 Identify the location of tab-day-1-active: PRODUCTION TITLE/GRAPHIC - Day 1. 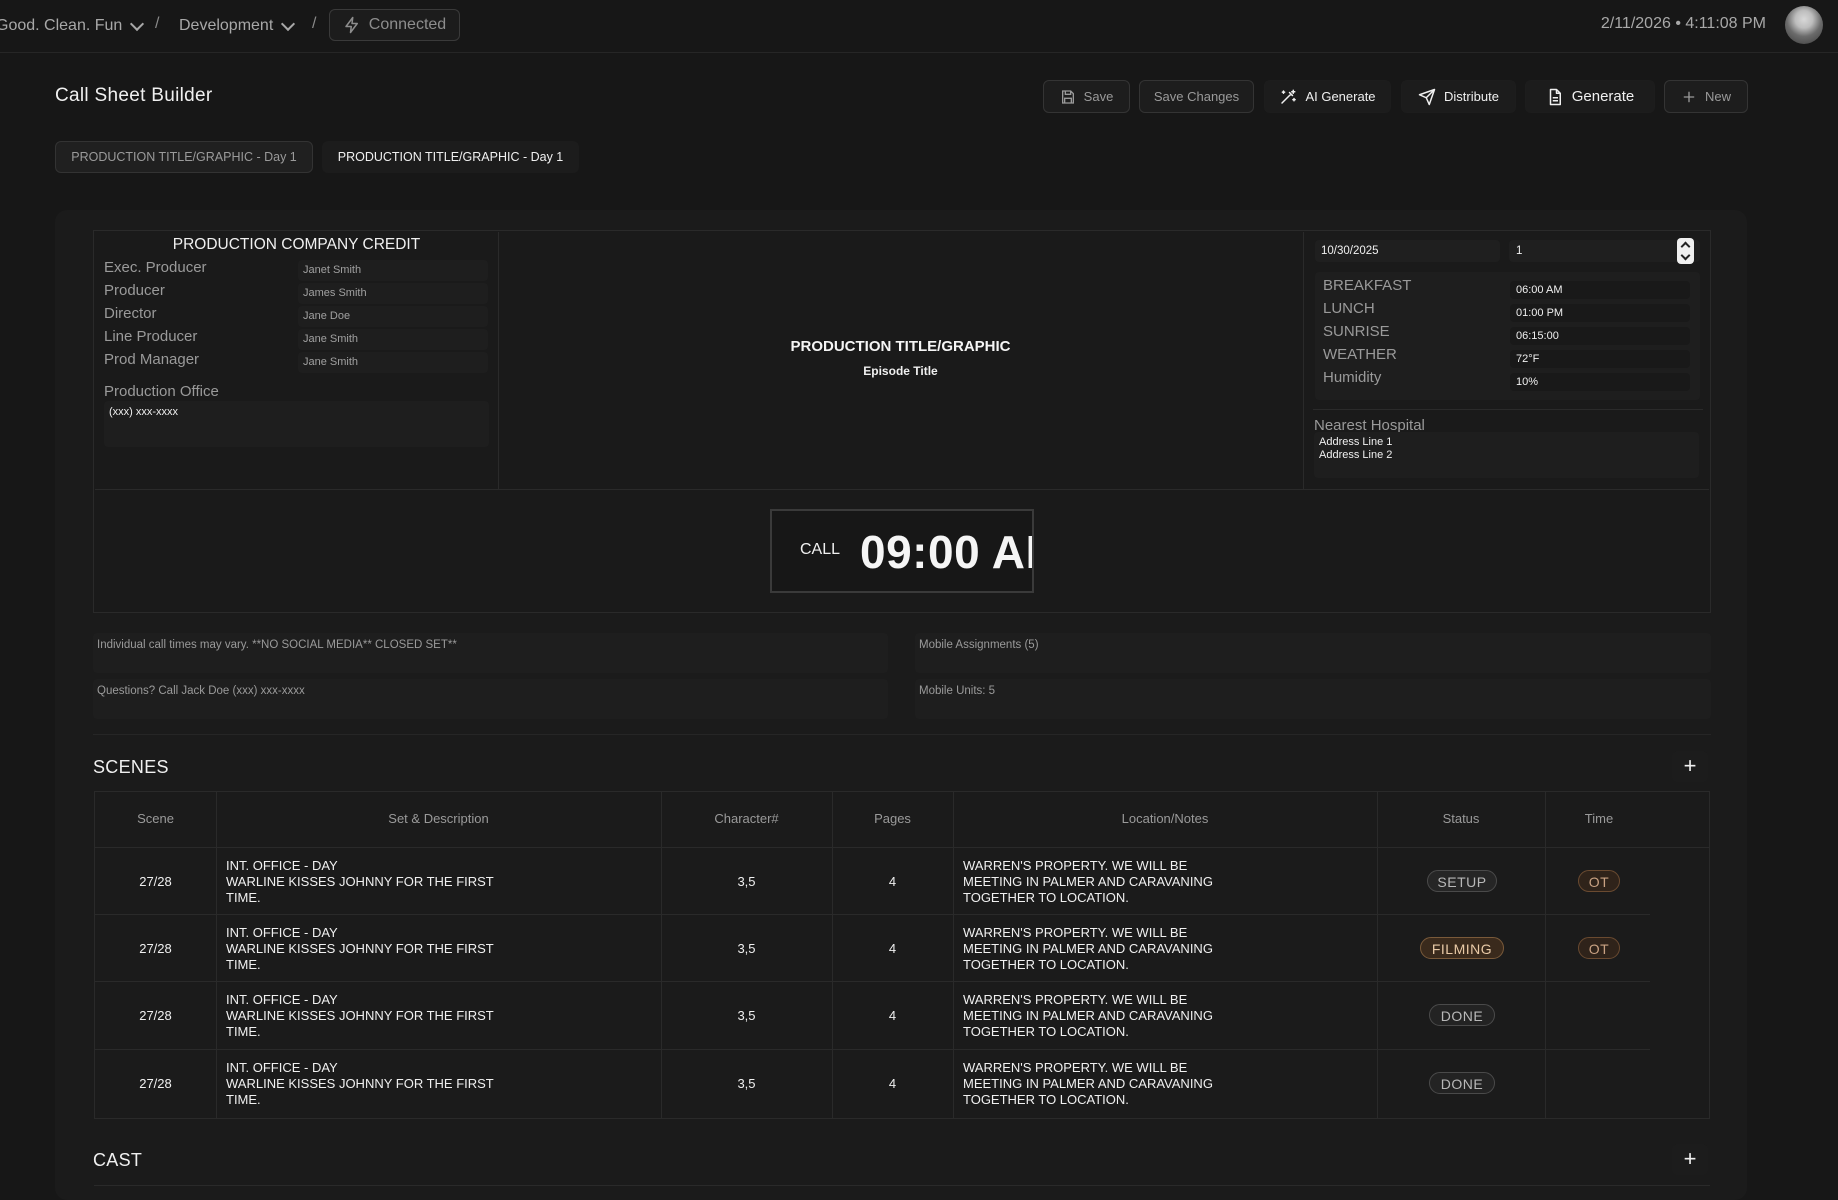
(450, 157).